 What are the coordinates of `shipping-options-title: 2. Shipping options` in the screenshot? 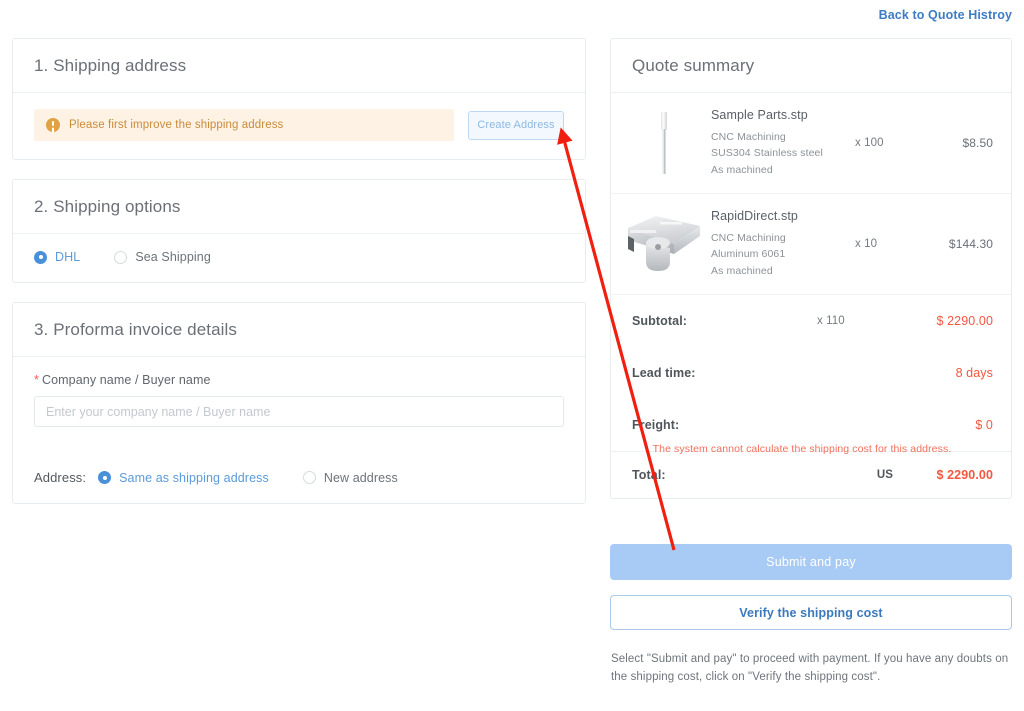 It's located at (299, 207).